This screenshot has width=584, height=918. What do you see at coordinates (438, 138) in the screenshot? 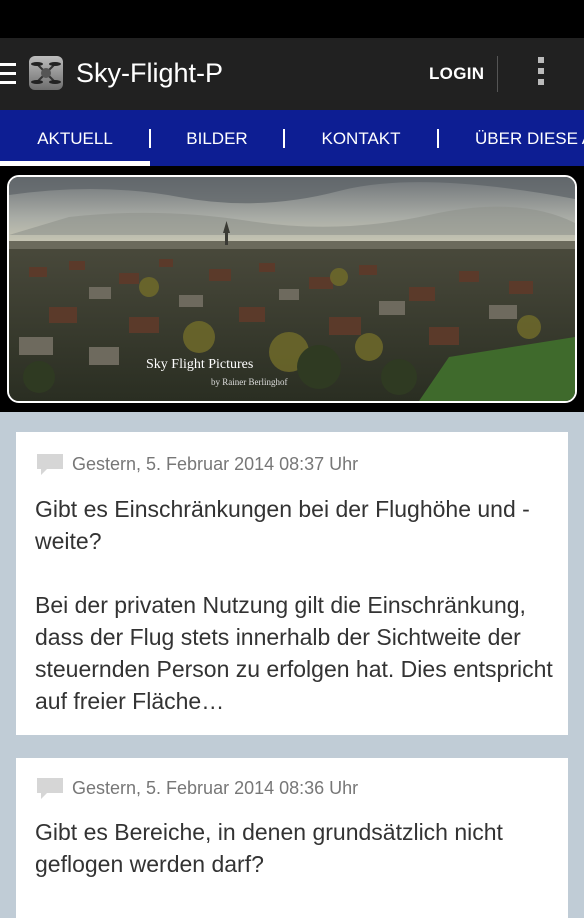
I see `tab-separator` at bounding box center [438, 138].